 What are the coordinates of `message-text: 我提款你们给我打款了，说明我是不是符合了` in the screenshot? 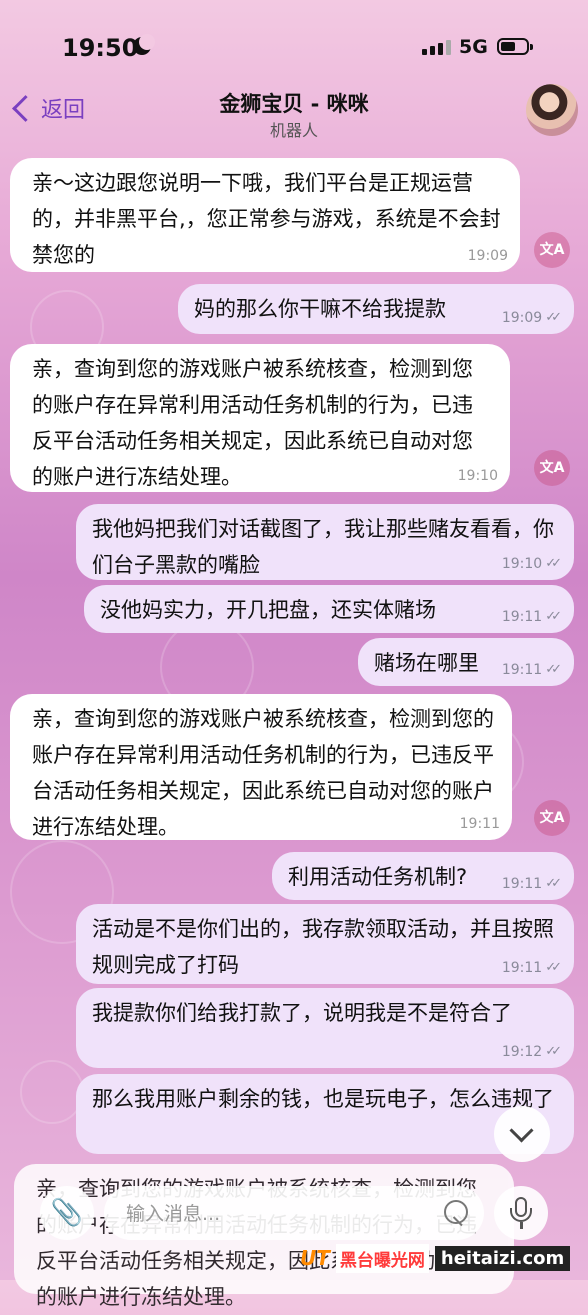 It's located at (302, 1013).